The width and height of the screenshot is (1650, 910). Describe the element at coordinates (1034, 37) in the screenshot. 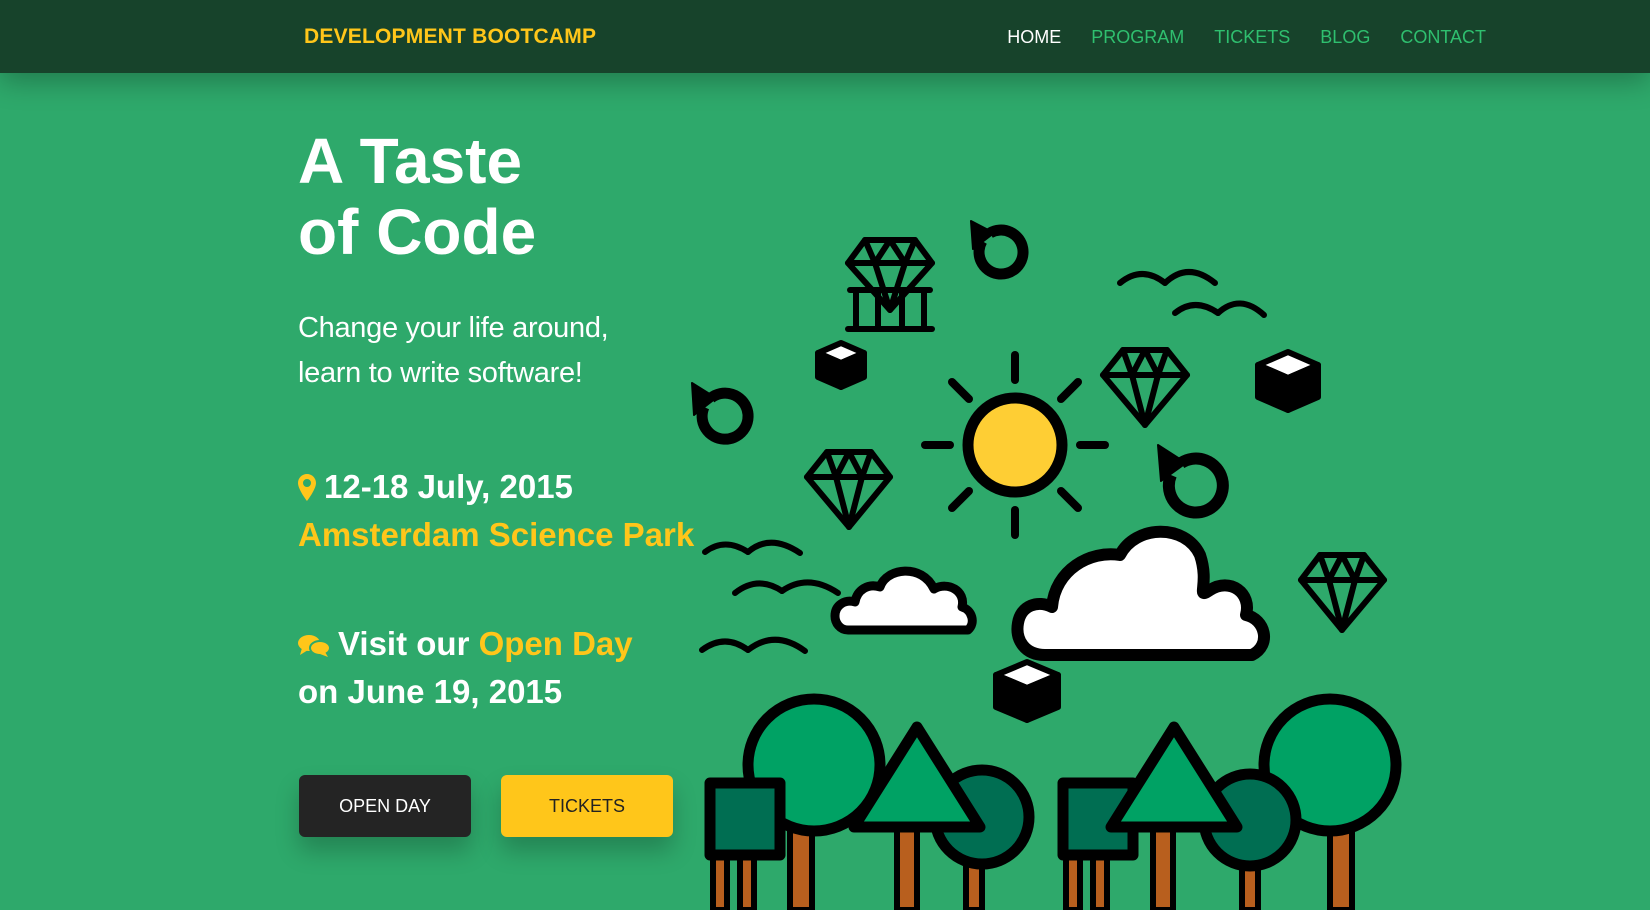

I see `nav-link-home: HOME` at that location.